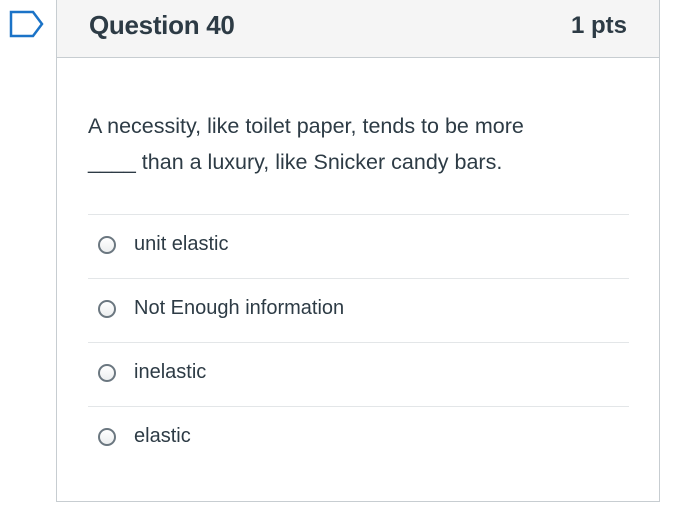 The image size is (700, 509). Describe the element at coordinates (181, 244) in the screenshot. I see `answer-label: unit elastic` at that location.